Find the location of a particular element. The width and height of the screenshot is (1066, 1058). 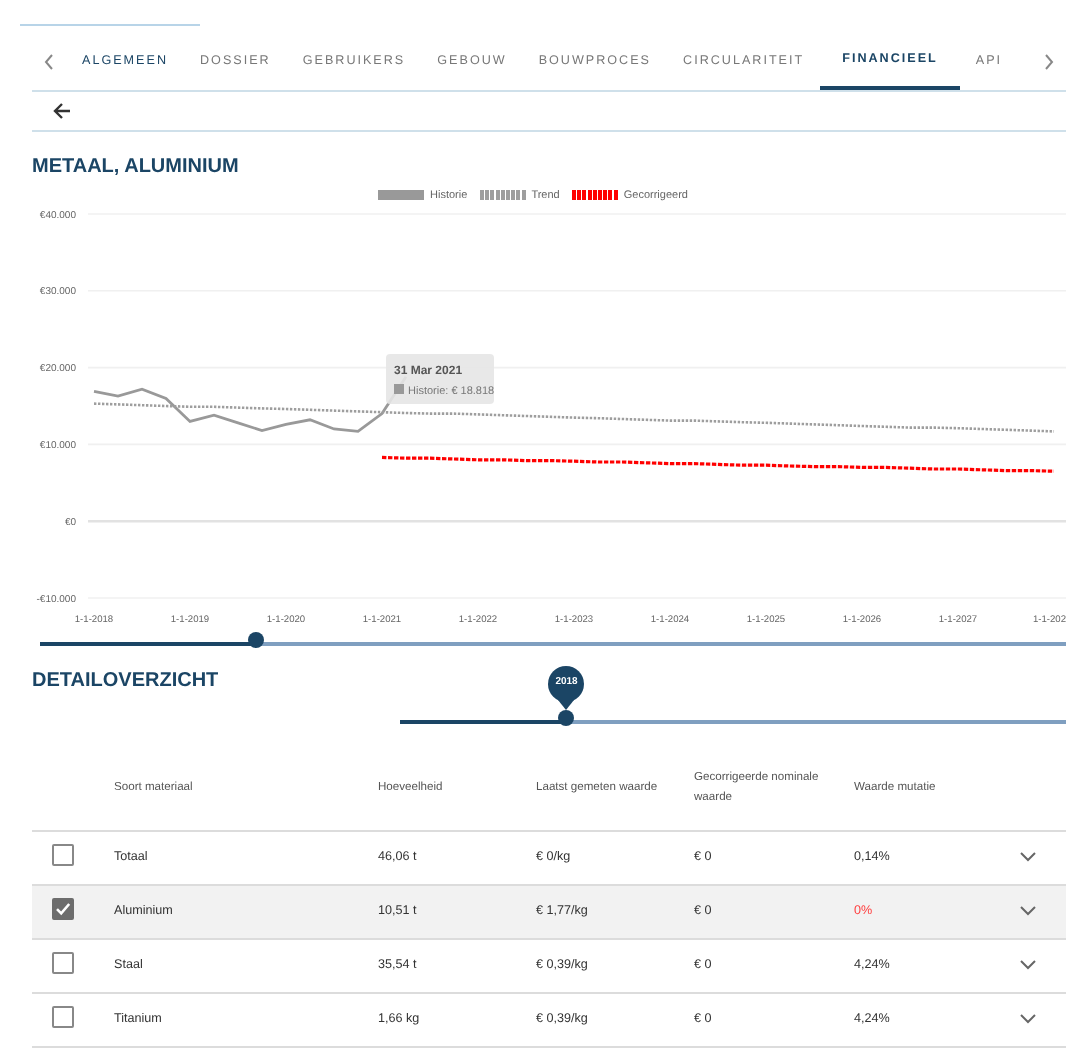

chevron-right-icon is located at coordinates (1049, 62).